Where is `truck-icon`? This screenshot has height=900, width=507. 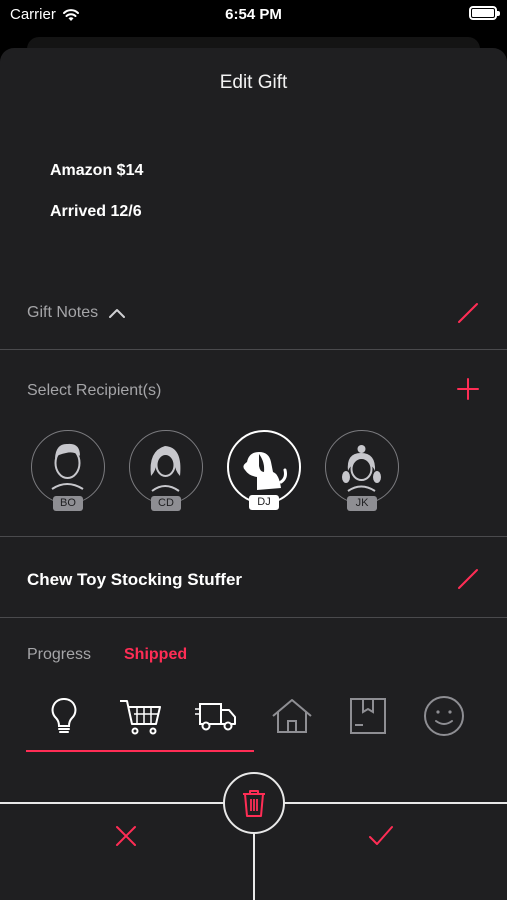
truck-icon is located at coordinates (215, 717).